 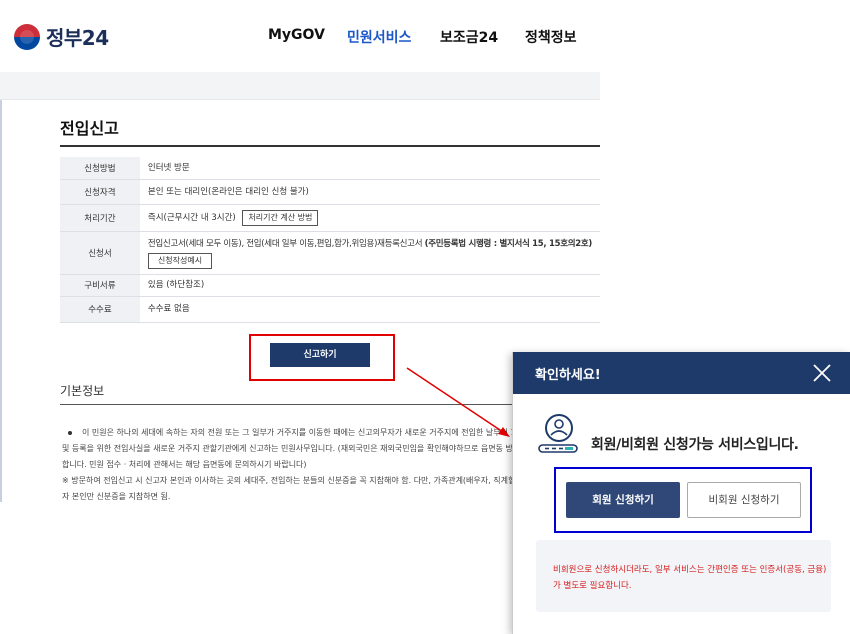 I want to click on close-icon, so click(x=822, y=373).